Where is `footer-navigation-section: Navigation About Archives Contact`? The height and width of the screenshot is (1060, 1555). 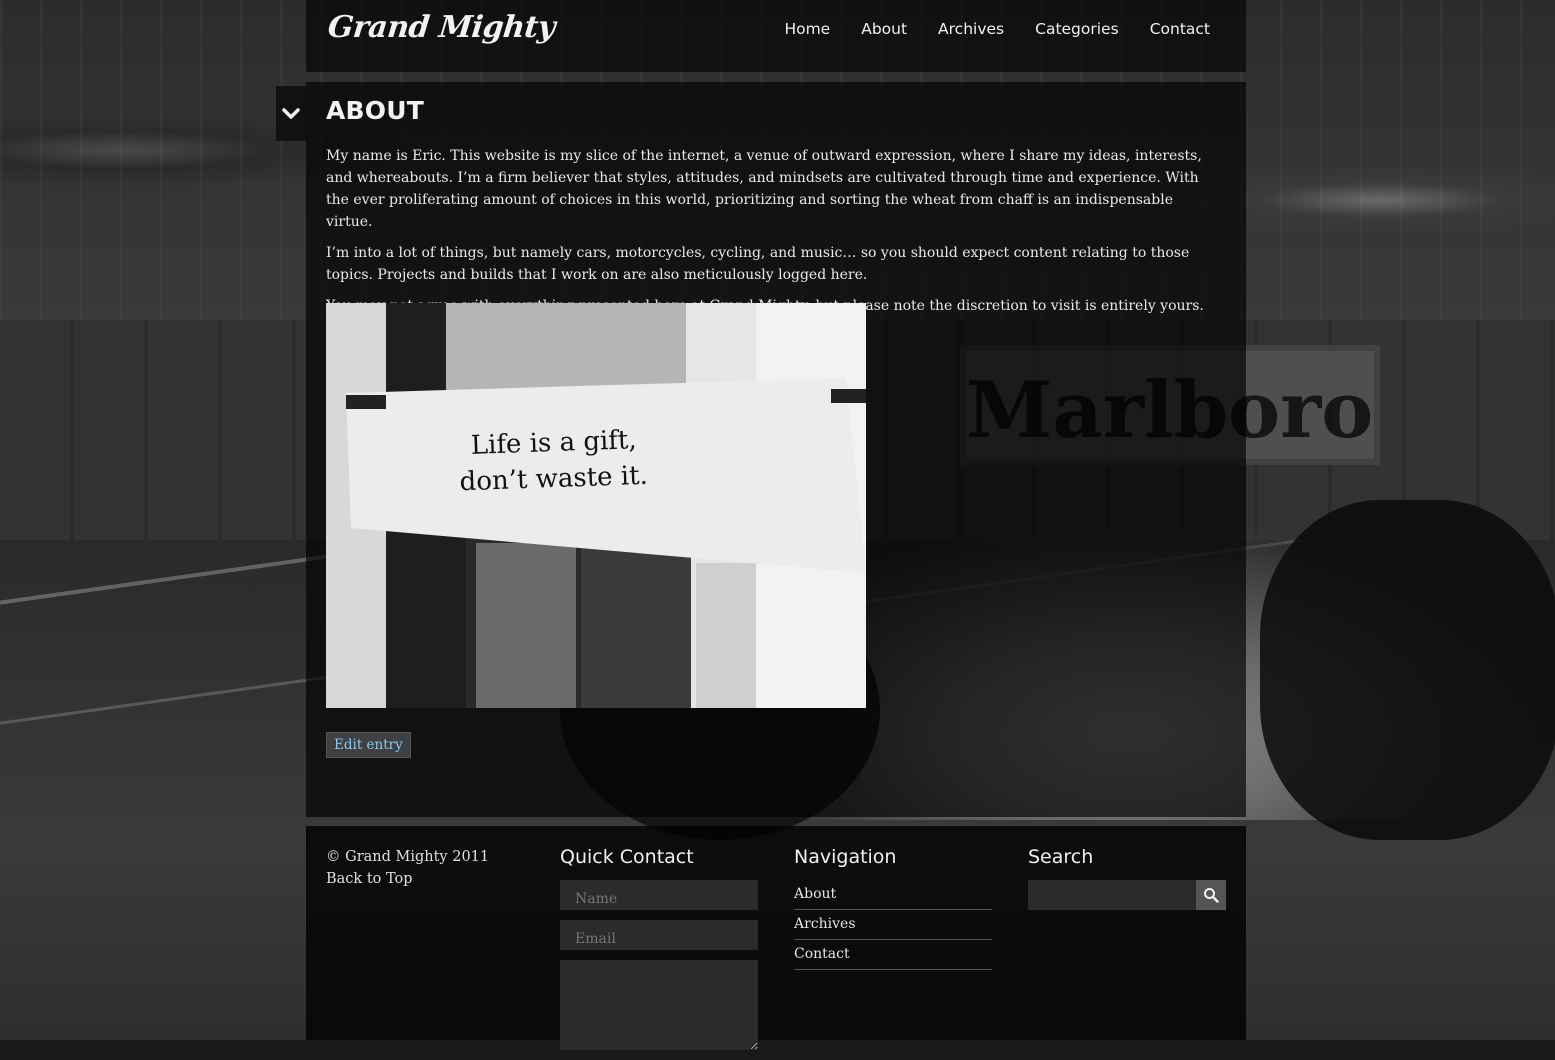
footer-navigation-section: Navigation About Archives Contact is located at coordinates (893, 908).